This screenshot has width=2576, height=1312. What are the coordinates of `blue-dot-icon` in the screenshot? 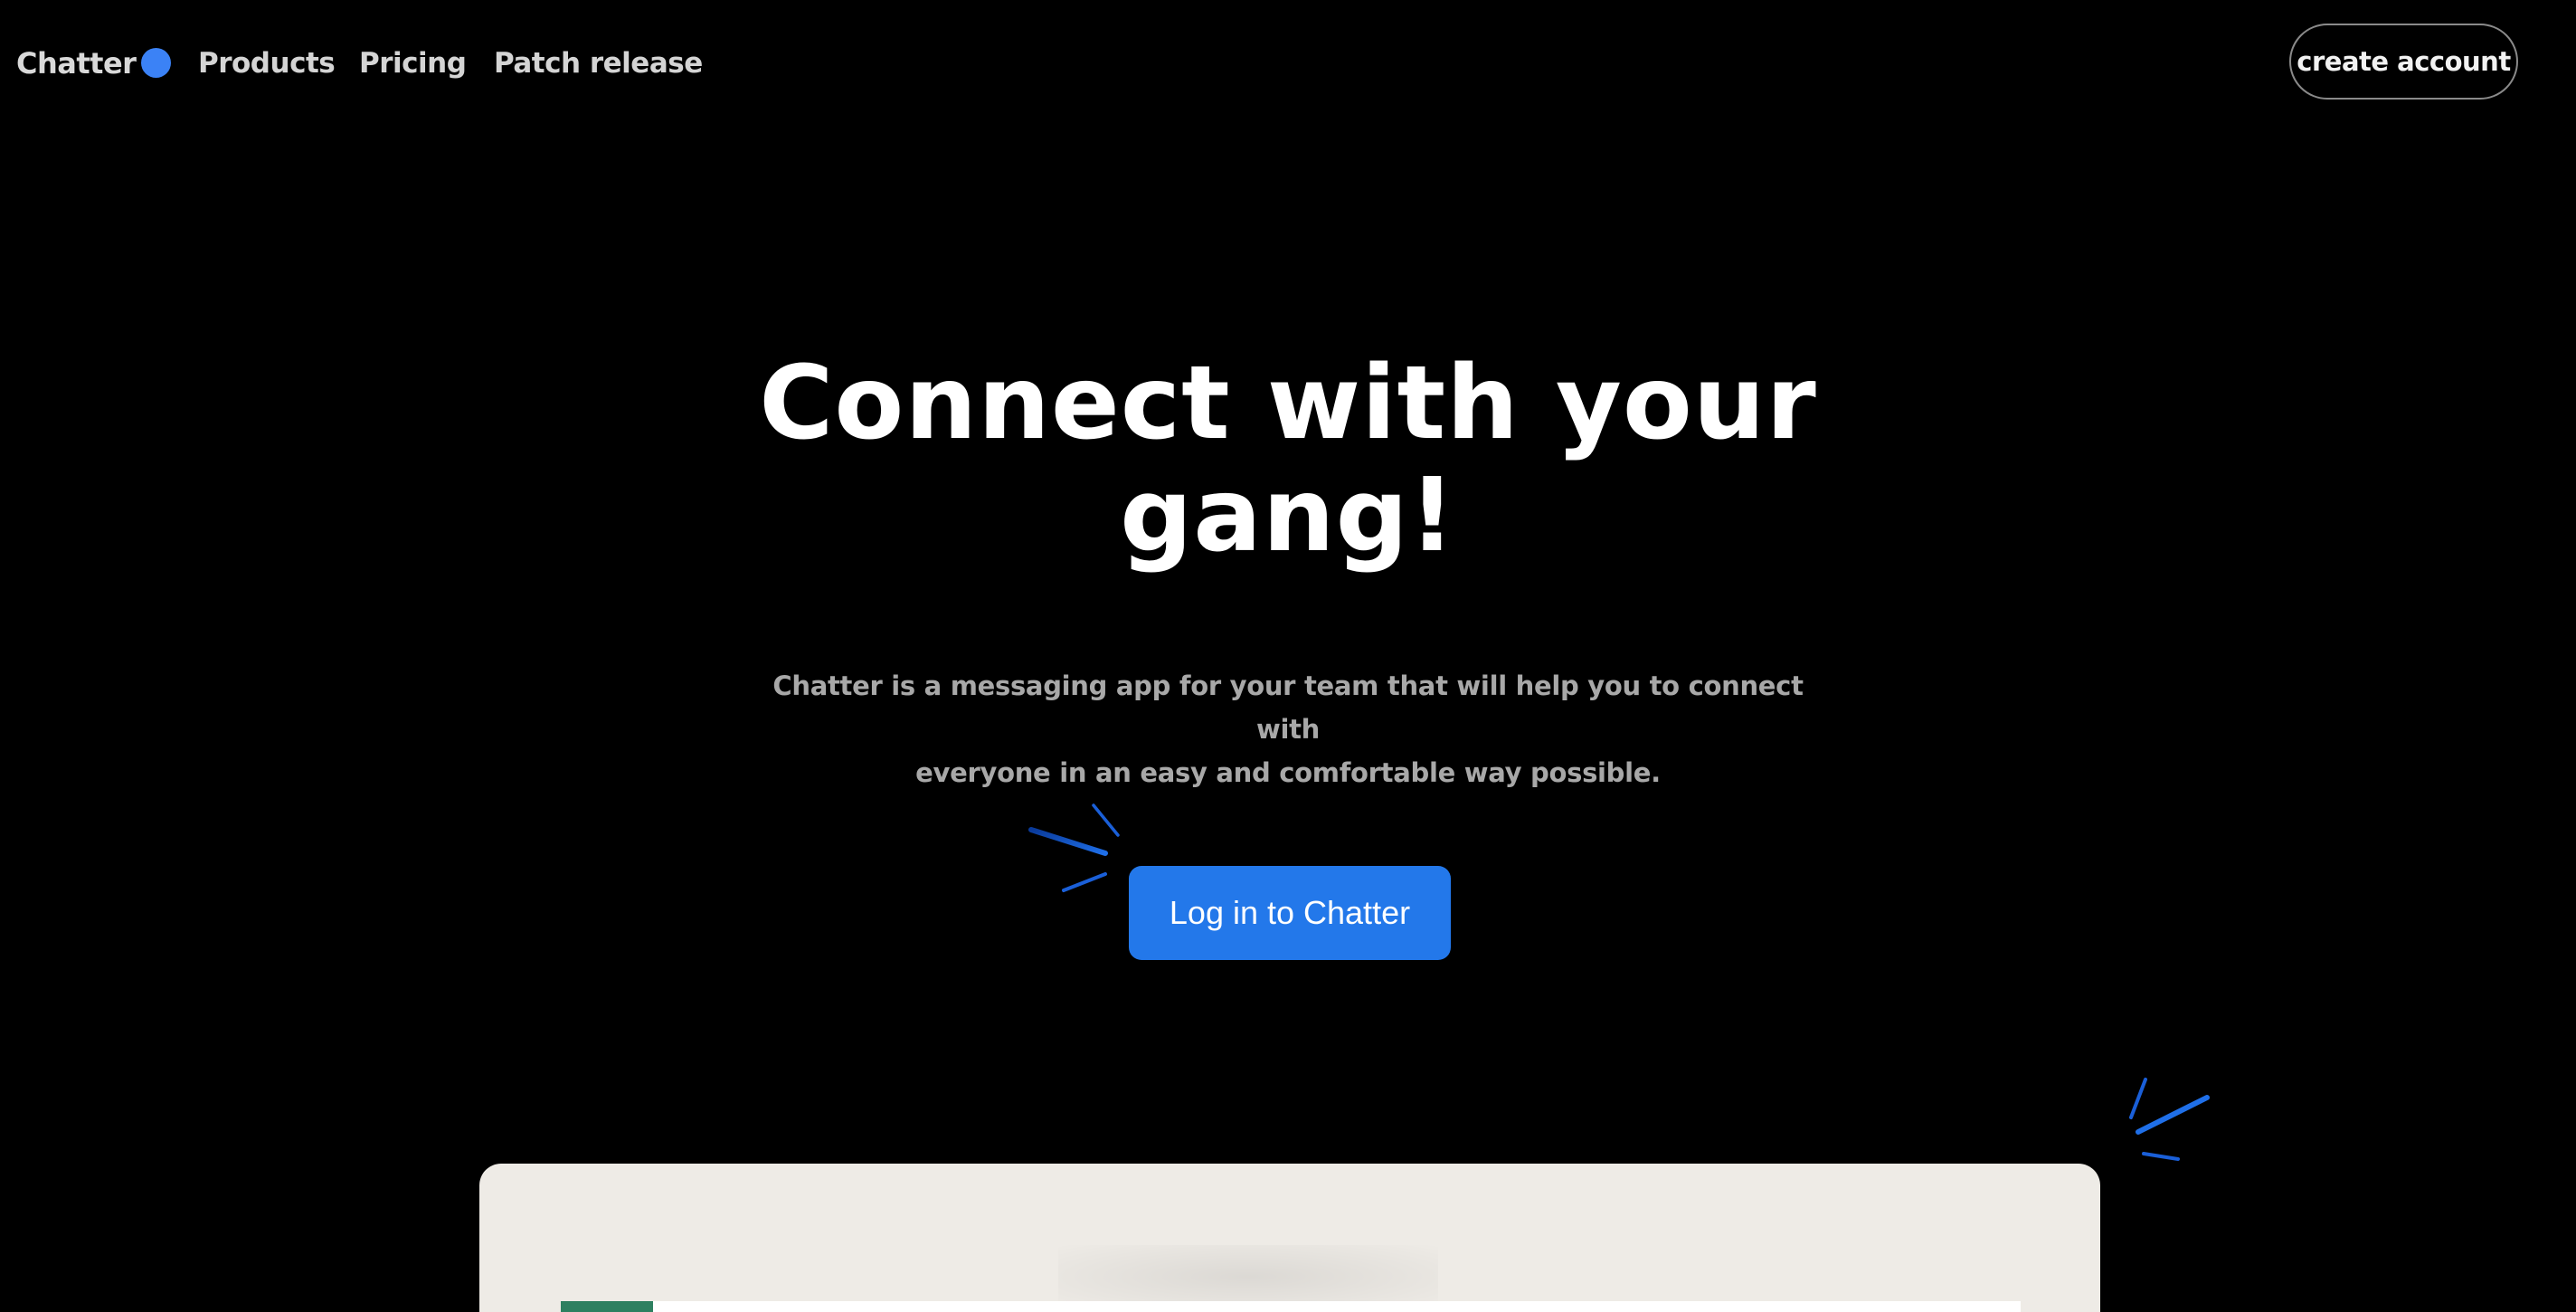 It's located at (156, 62).